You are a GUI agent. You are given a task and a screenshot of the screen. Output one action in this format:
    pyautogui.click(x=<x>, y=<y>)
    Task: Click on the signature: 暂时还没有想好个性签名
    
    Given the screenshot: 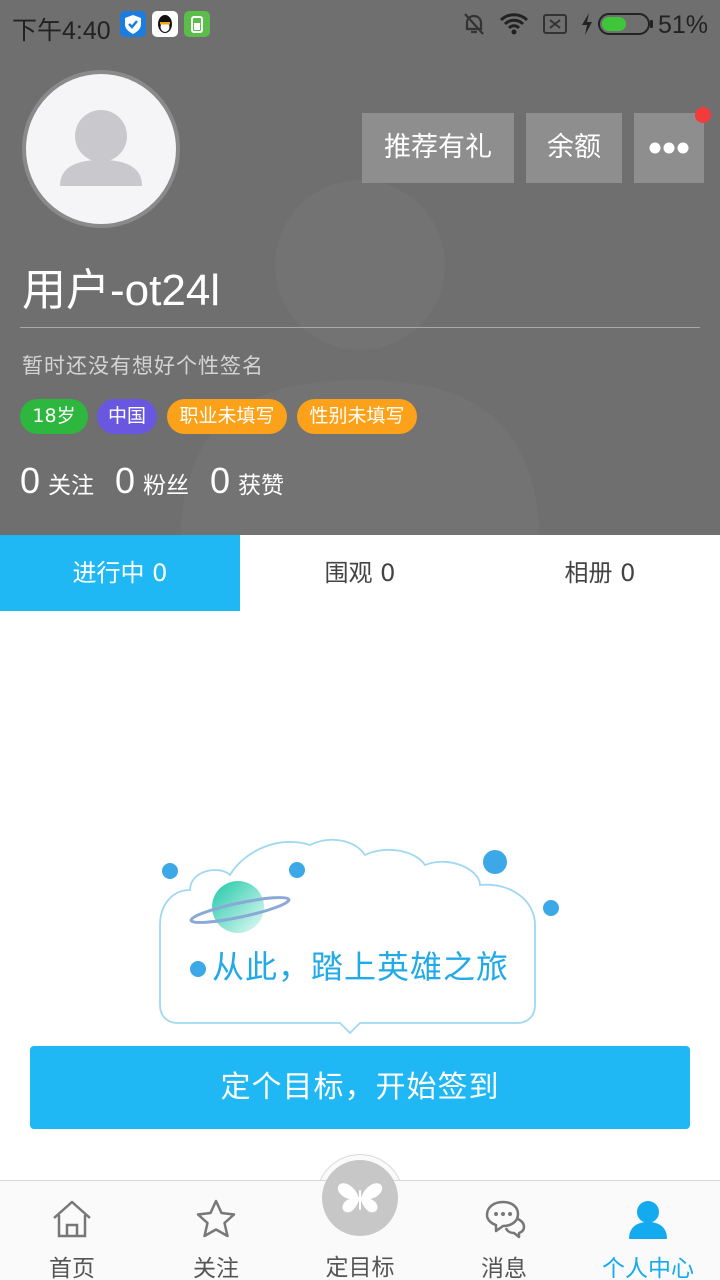 What is the action you would take?
    pyautogui.click(x=143, y=365)
    